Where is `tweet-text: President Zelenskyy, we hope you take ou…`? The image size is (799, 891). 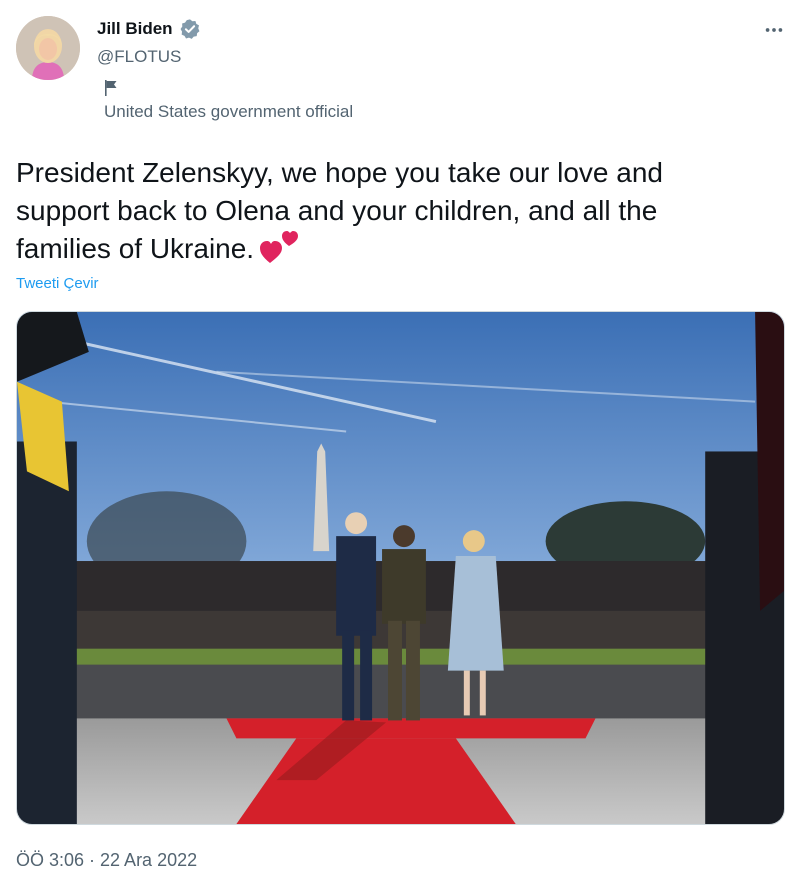
tweet-text: President Zelenskyy, we hope you take ou… is located at coordinates (386, 211).